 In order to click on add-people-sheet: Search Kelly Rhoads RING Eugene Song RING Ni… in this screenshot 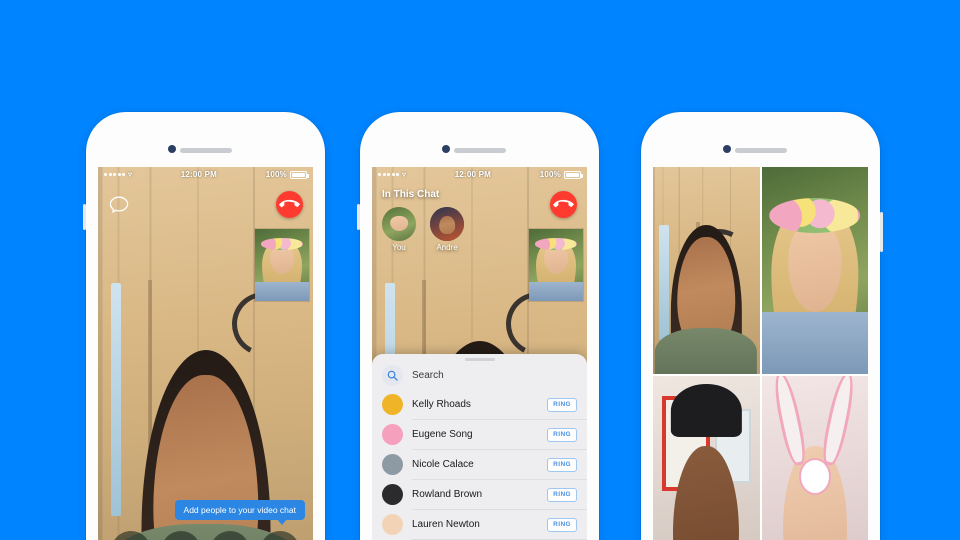, I will do `click(479, 447)`.